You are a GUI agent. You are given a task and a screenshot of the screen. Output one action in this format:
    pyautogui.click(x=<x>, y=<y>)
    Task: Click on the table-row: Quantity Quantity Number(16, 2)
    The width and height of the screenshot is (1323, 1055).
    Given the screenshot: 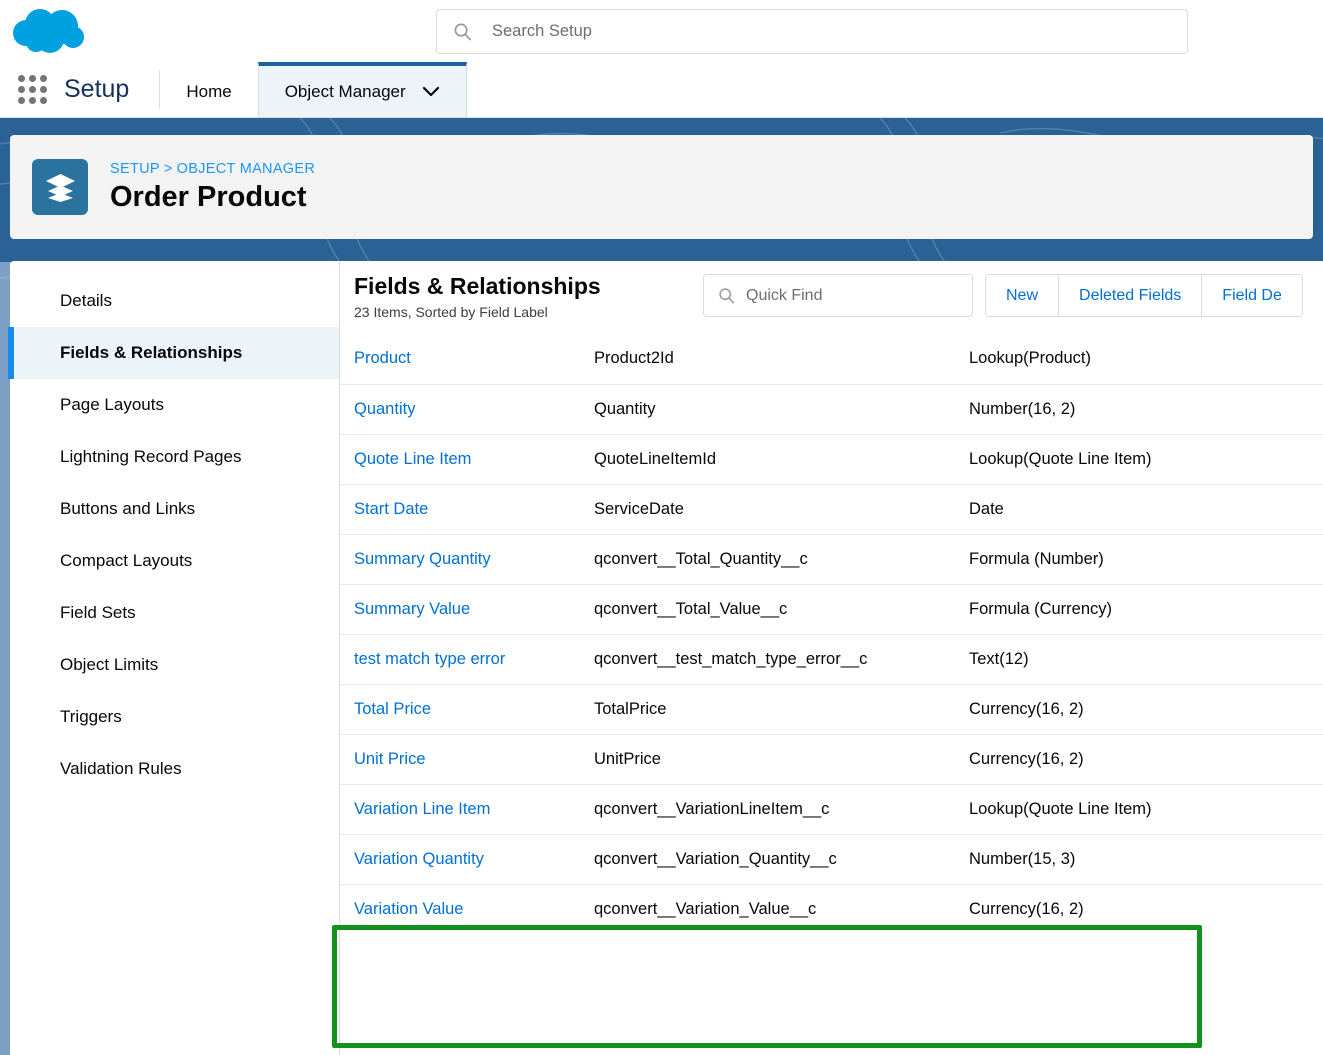 What is the action you would take?
    pyautogui.click(x=831, y=408)
    